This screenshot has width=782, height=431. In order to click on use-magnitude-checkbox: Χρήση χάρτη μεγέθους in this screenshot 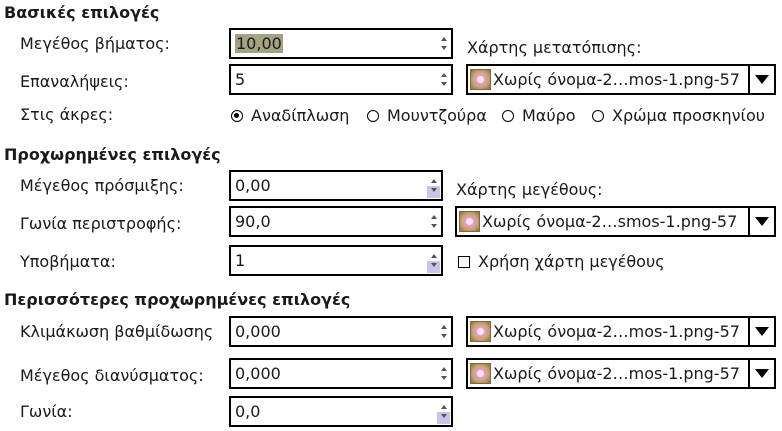, I will do `click(561, 261)`.